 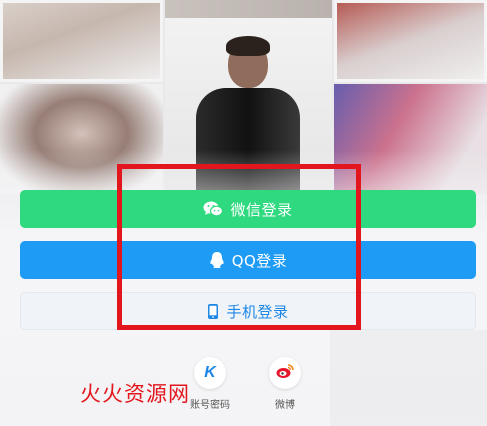 What do you see at coordinates (81, 41) in the screenshot?
I see `artist-photo-top-left` at bounding box center [81, 41].